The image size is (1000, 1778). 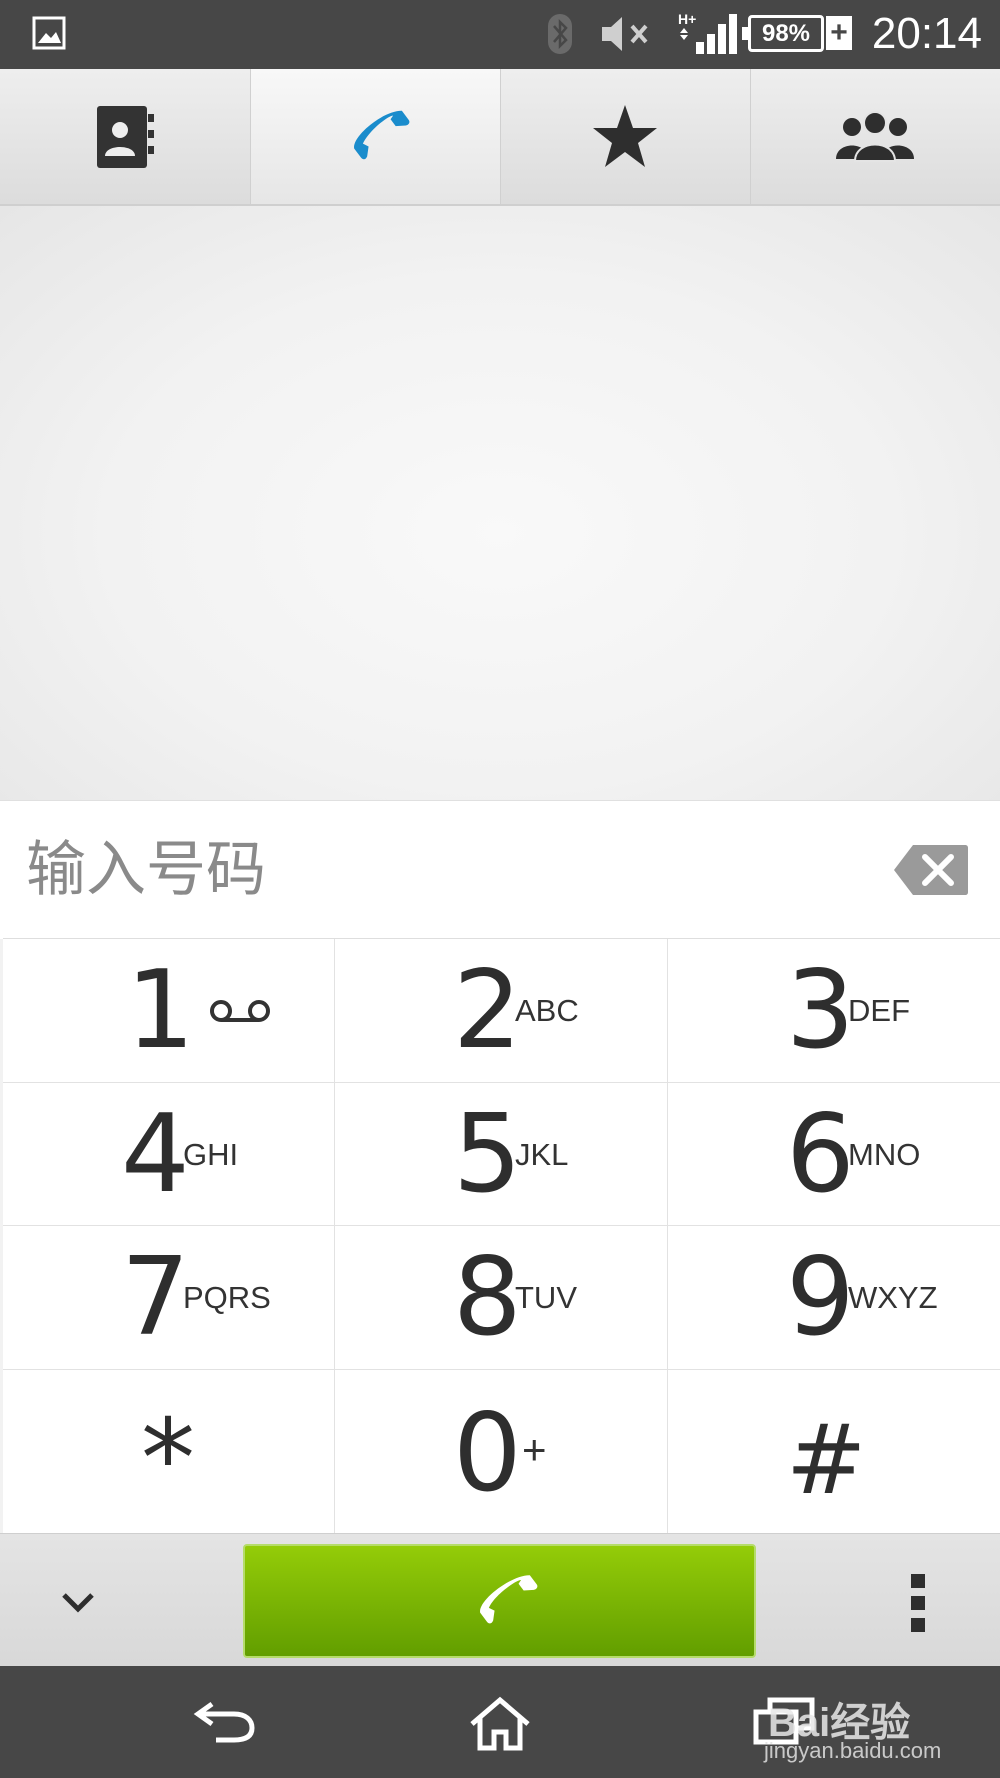 What do you see at coordinates (240, 1011) in the screenshot?
I see `voicemail-icon` at bounding box center [240, 1011].